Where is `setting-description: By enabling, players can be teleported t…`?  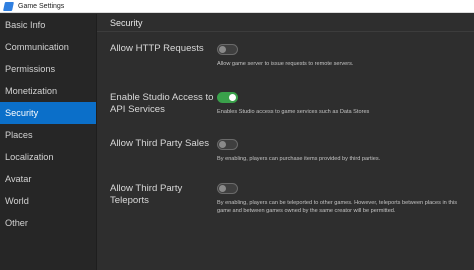
setting-description: By enabling, players can be teleported t… is located at coordinates (337, 207).